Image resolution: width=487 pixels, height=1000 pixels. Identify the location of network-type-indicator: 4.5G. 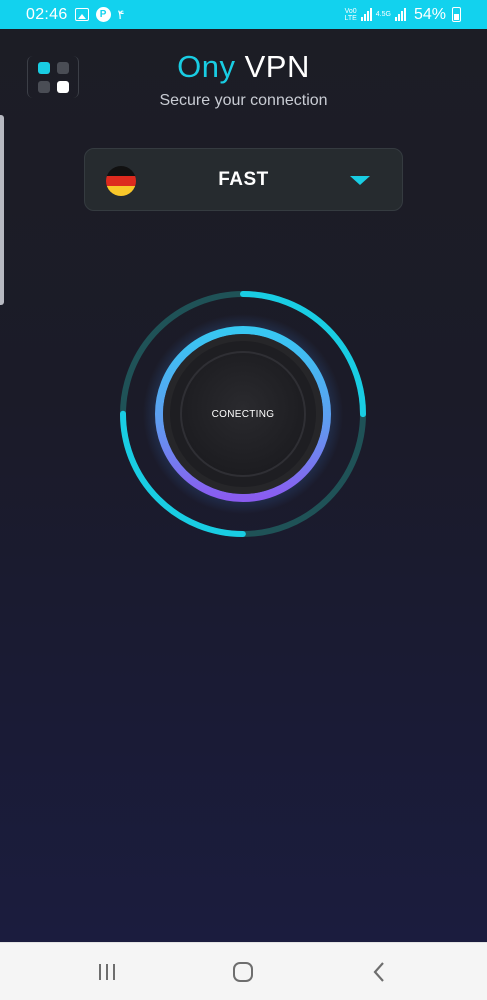
(383, 14).